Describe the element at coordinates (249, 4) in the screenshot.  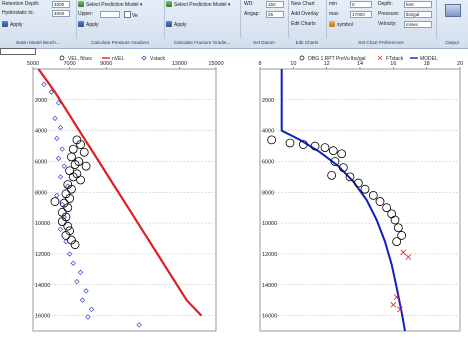
I see `wd-label: WD:` at that location.